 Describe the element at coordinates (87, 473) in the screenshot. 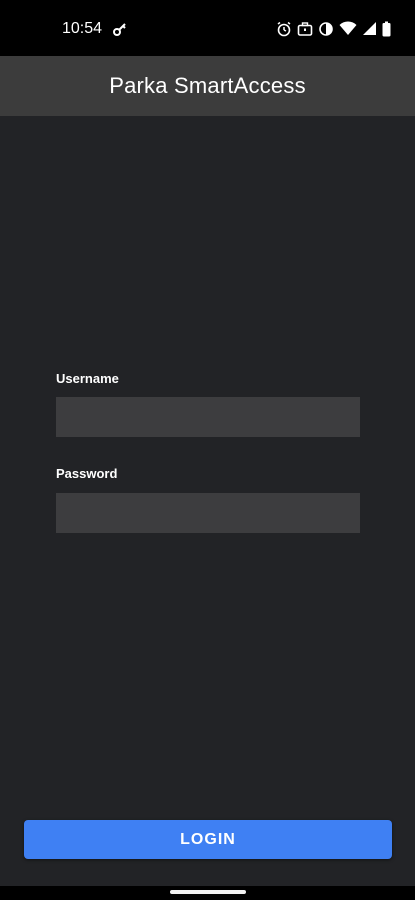

I see `password-label: Password` at that location.